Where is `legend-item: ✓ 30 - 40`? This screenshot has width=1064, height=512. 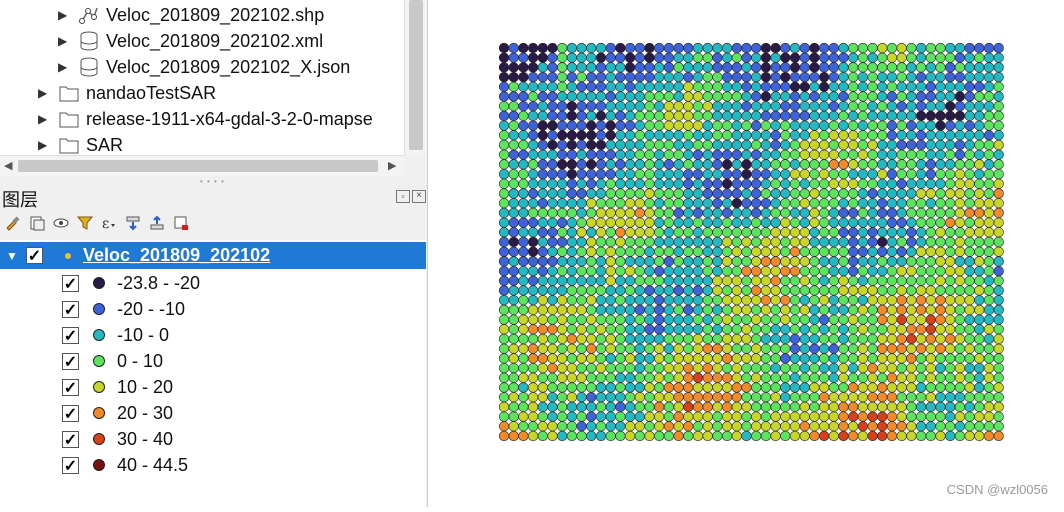 legend-item: ✓ 30 - 40 is located at coordinates (117, 439).